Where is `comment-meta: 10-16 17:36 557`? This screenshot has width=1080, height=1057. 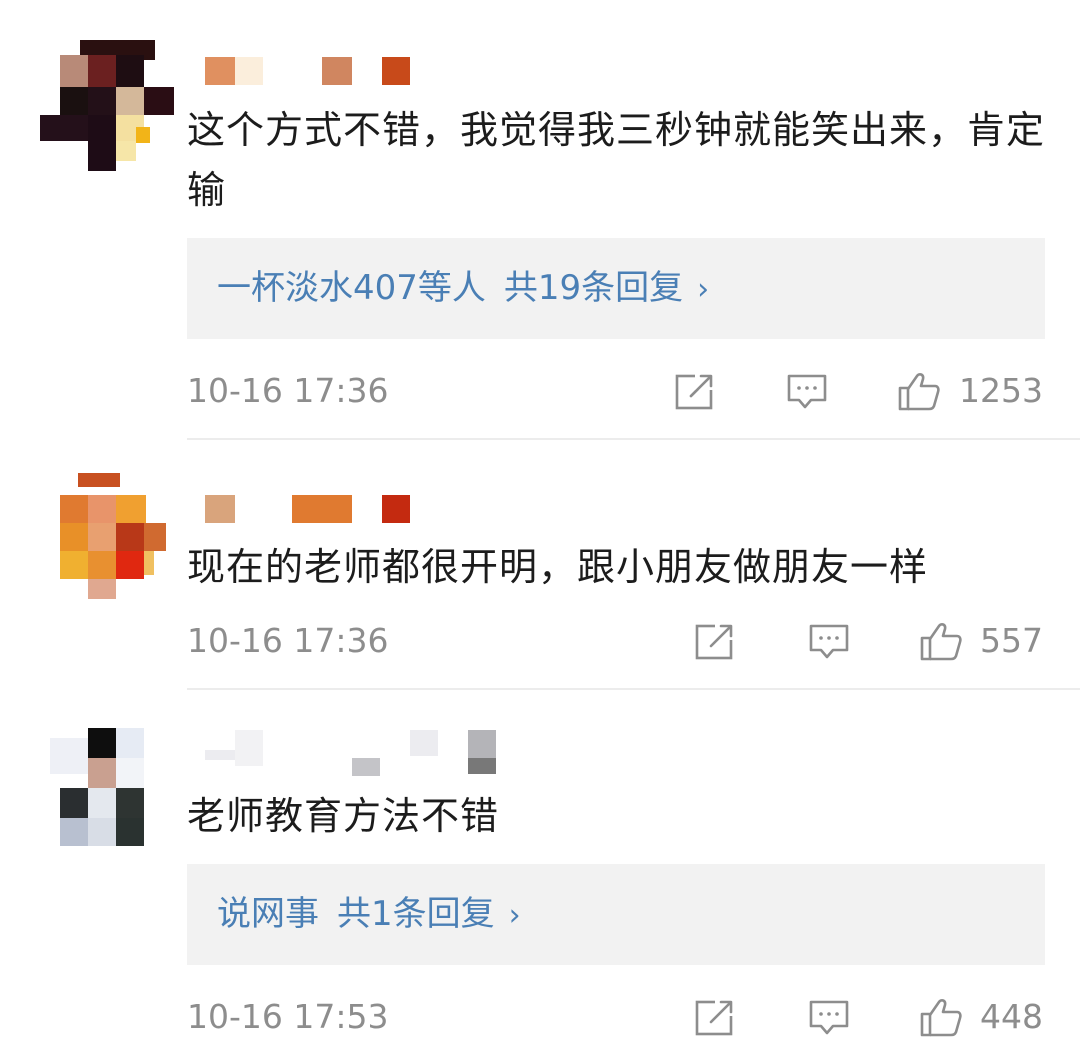
comment-meta: 10-16 17:36 557 is located at coordinates (616, 641).